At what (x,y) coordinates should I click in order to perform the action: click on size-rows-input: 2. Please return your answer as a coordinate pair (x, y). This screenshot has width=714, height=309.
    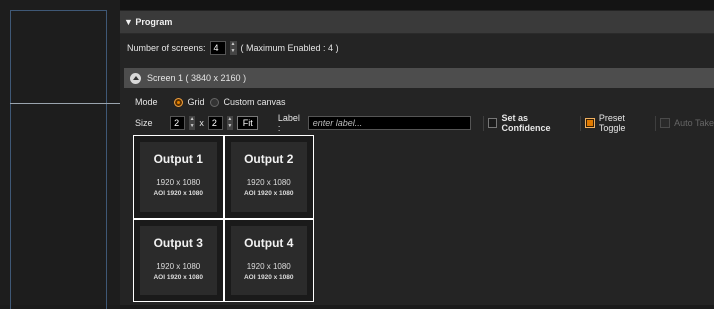
    Looking at the image, I should click on (215, 123).